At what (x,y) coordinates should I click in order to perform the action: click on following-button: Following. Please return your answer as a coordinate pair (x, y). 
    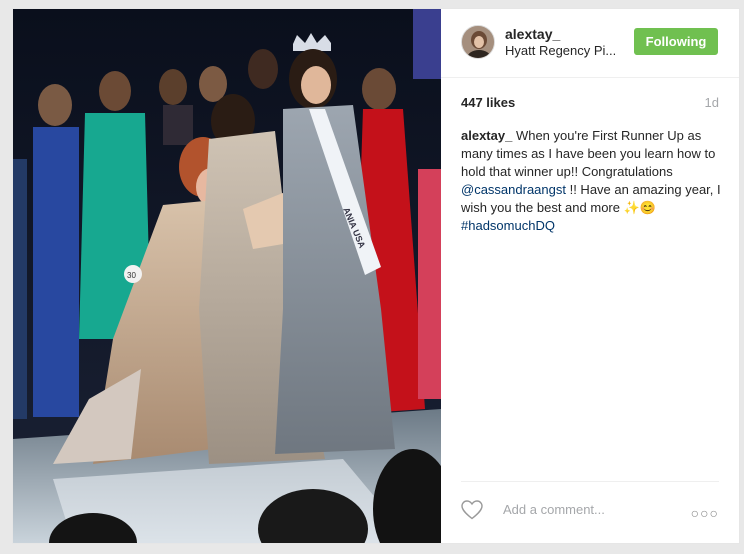
    Looking at the image, I should click on (676, 41).